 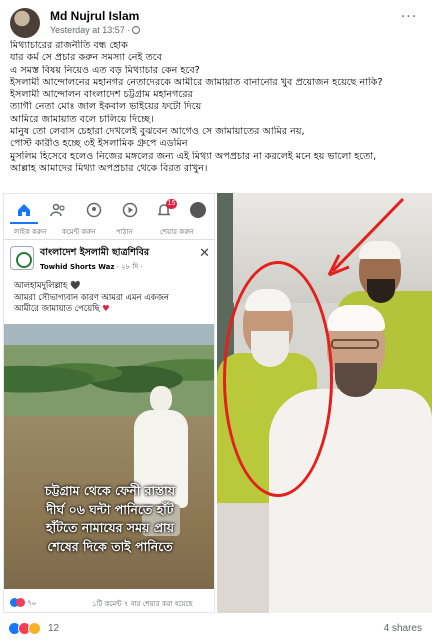 I want to click on post-footer: 12 4 shares, so click(x=216, y=629).